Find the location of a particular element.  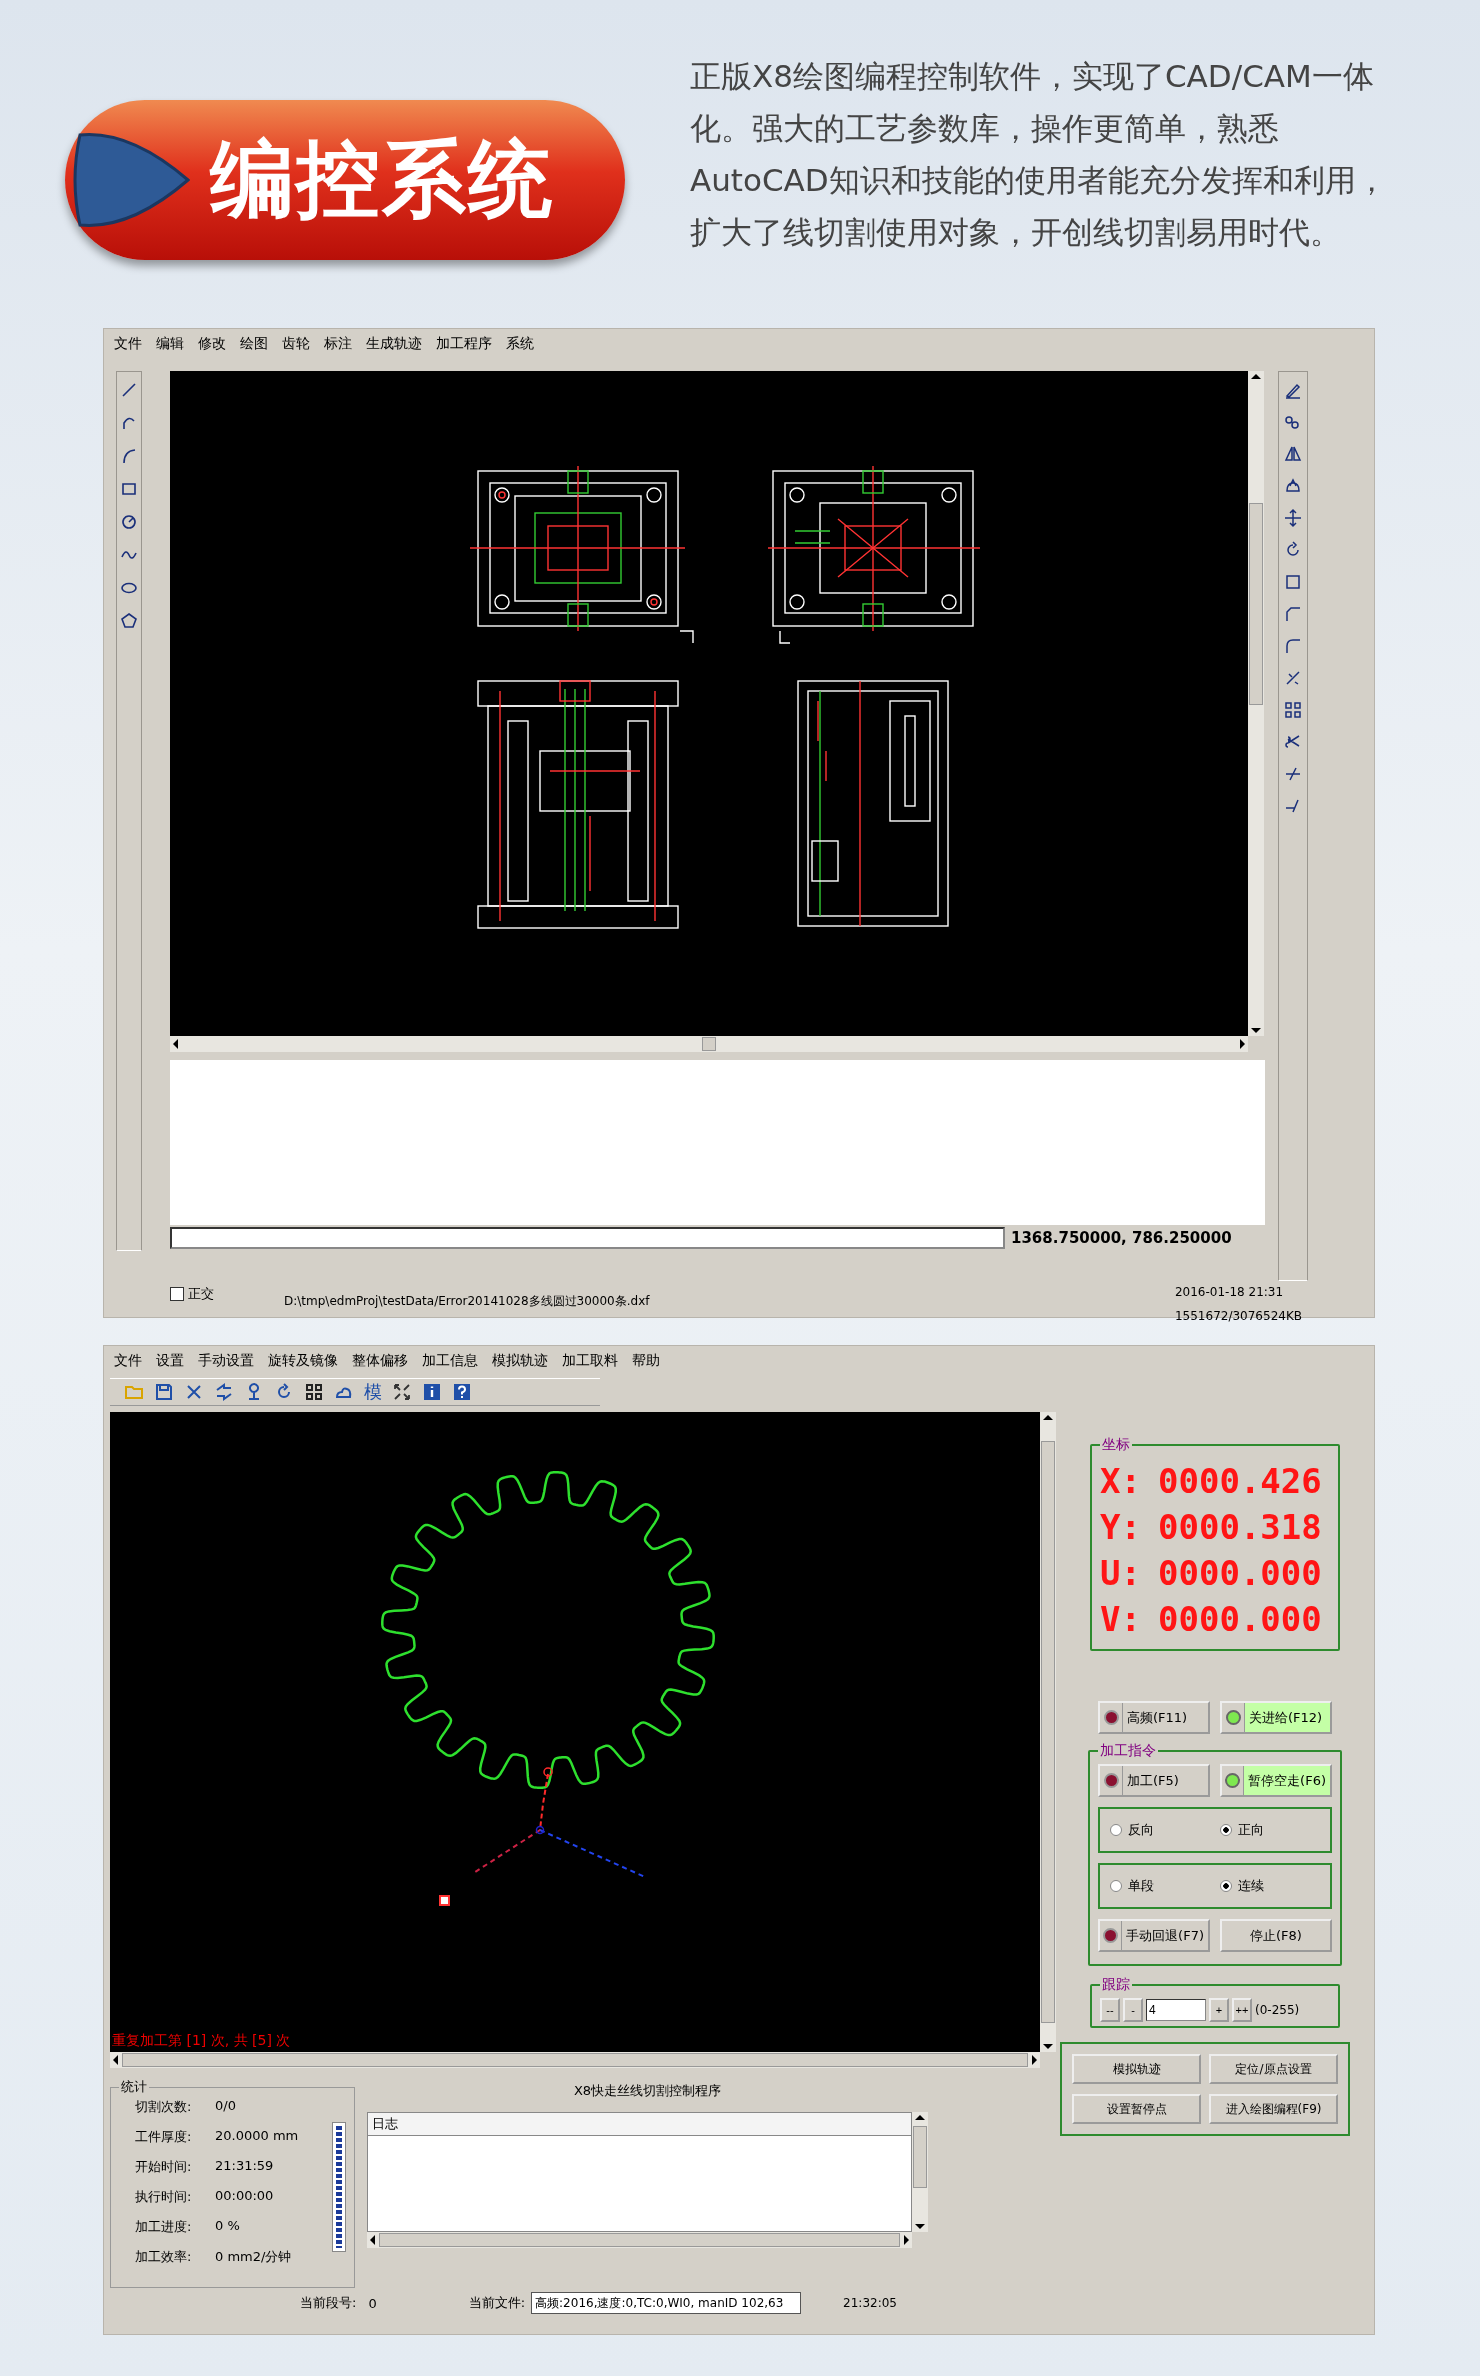

log-header: 日志 is located at coordinates (639, 2124).